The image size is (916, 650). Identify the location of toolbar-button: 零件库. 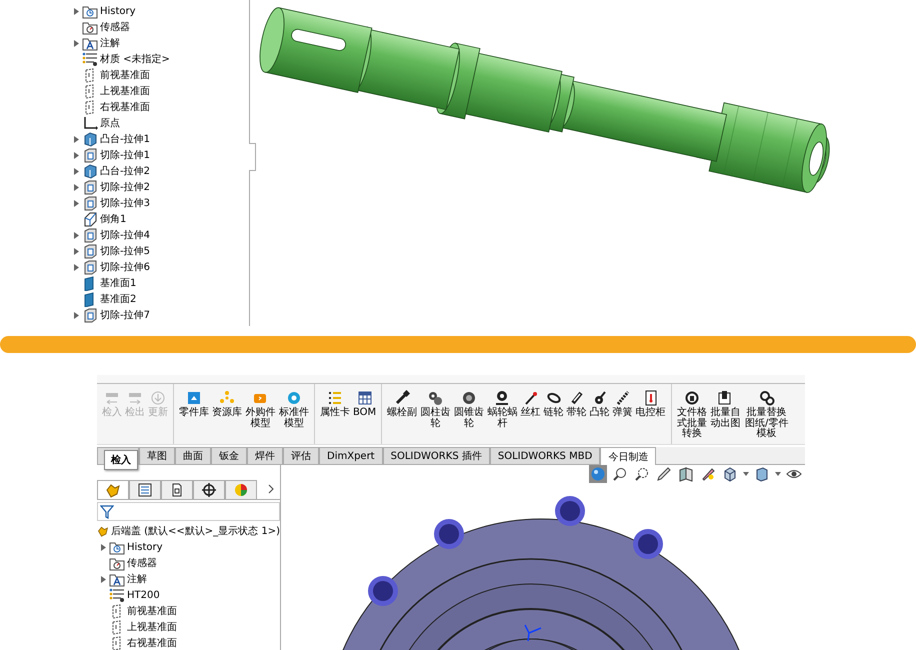
(194, 417).